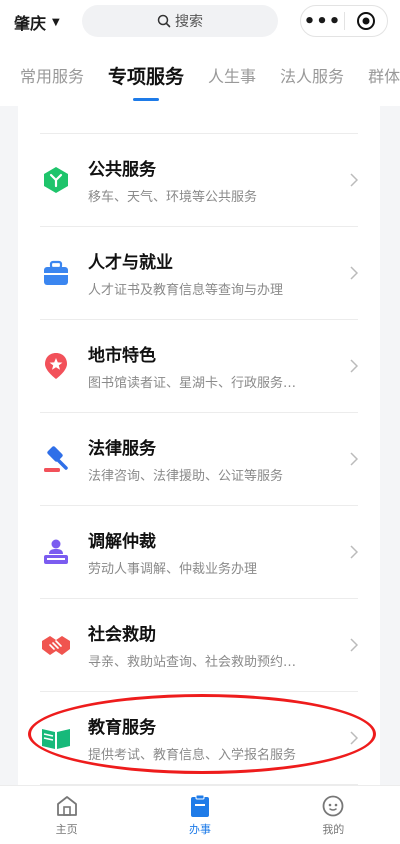 This screenshot has height=844, width=400. What do you see at coordinates (200, 75) in the screenshot?
I see `category-tabs: 常用服务 专项服务 人生事 法人服务 群体` at bounding box center [200, 75].